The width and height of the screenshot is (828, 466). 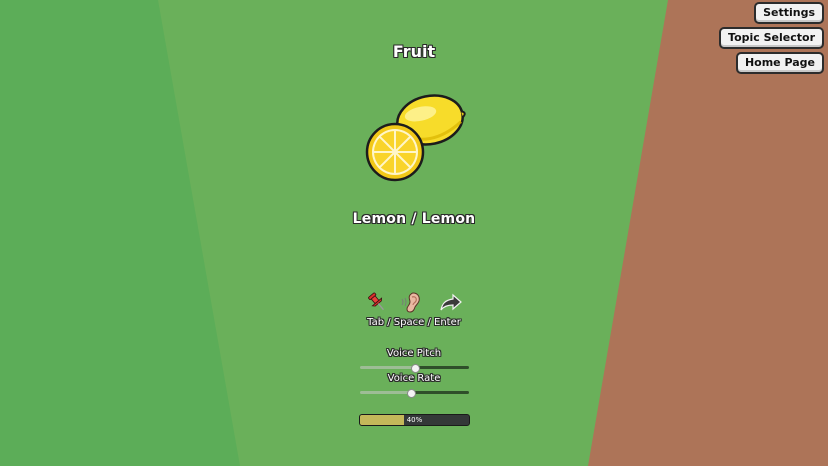 What do you see at coordinates (414, 353) in the screenshot?
I see `voice-pitch-label: Voice Pitch` at bounding box center [414, 353].